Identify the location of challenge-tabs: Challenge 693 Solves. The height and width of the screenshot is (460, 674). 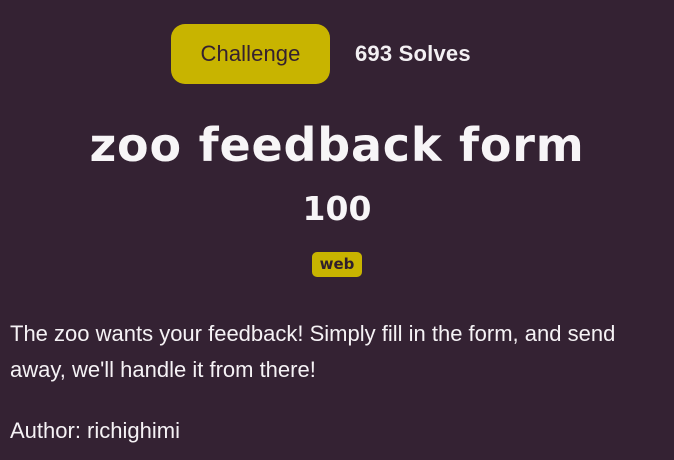
(321, 54).